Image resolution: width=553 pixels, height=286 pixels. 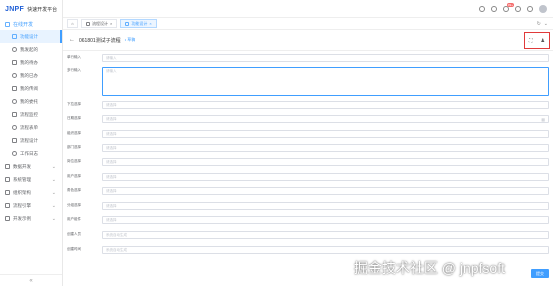 I want to click on form-label: 用户组件, so click(x=74, y=219).